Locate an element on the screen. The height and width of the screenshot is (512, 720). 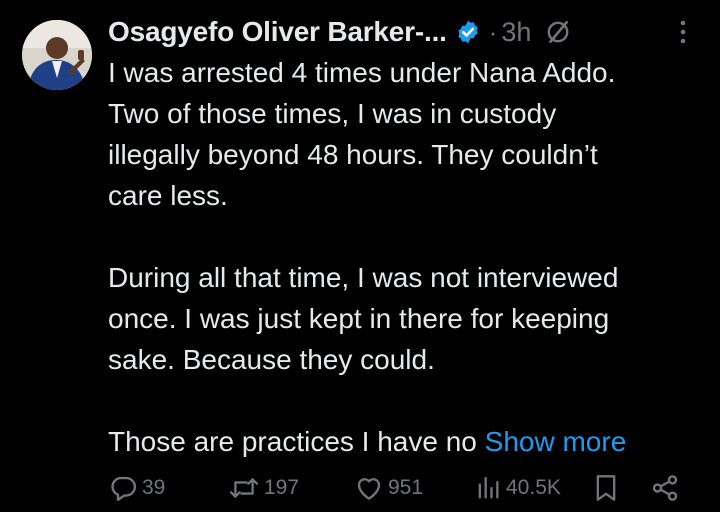
repost-icon is located at coordinates (244, 488).